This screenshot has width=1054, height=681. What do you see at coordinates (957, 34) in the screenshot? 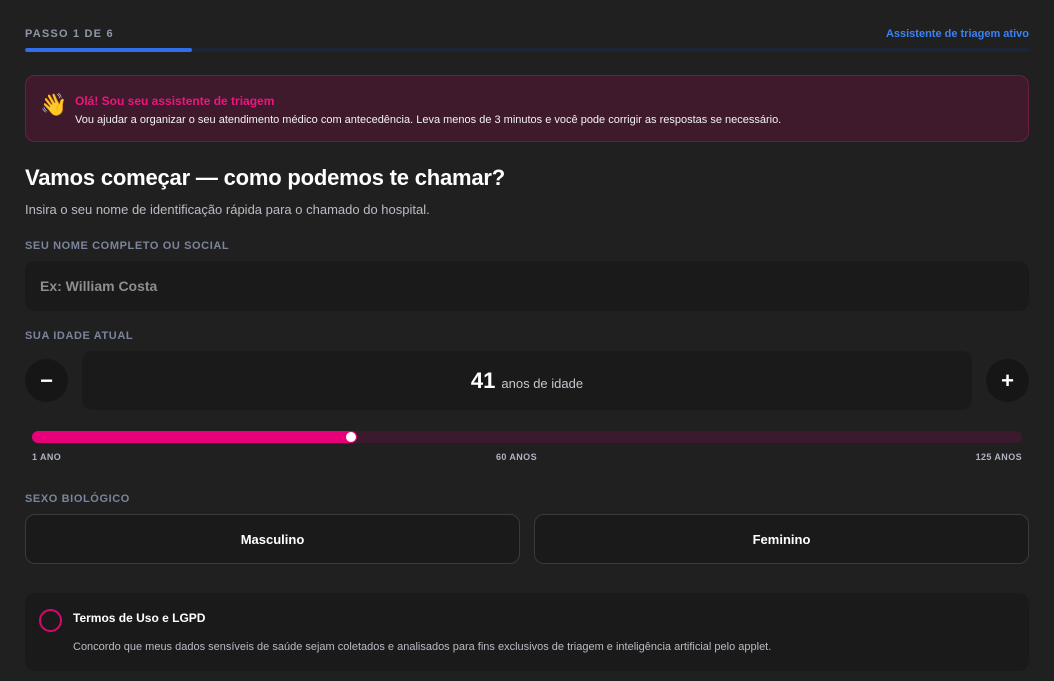
I see `assistant-status: Assistente de triagem ativo` at bounding box center [957, 34].